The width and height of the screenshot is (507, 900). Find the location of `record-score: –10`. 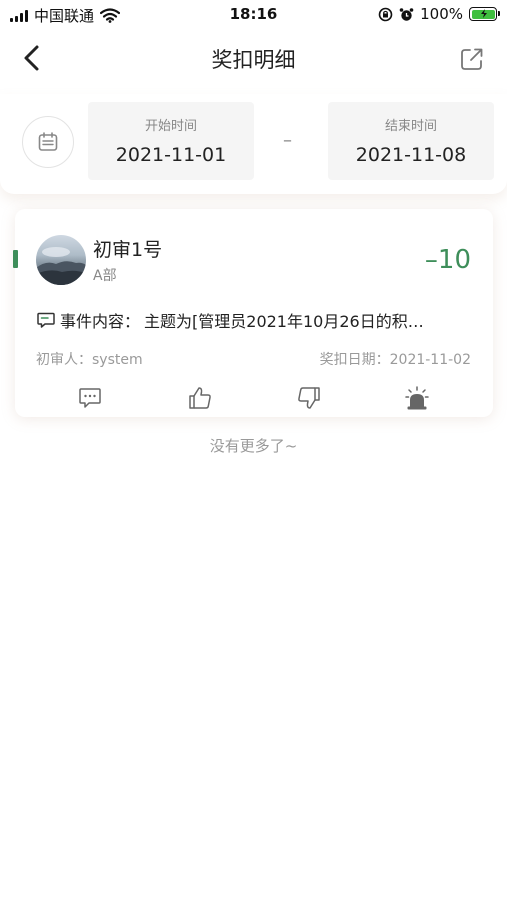

record-score: –10 is located at coordinates (447, 260).